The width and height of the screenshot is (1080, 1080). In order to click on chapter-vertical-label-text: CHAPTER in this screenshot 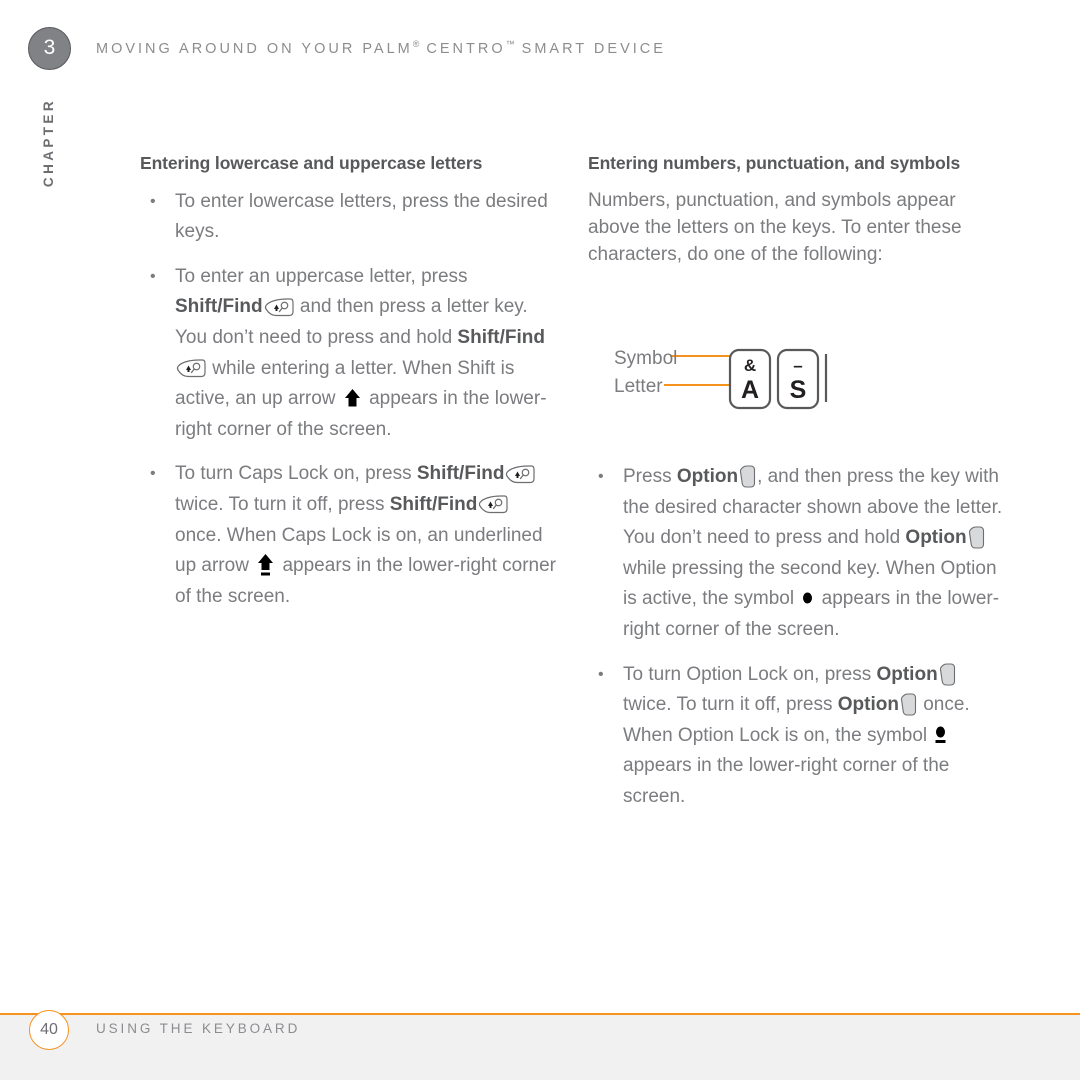, I will do `click(48, 143)`.